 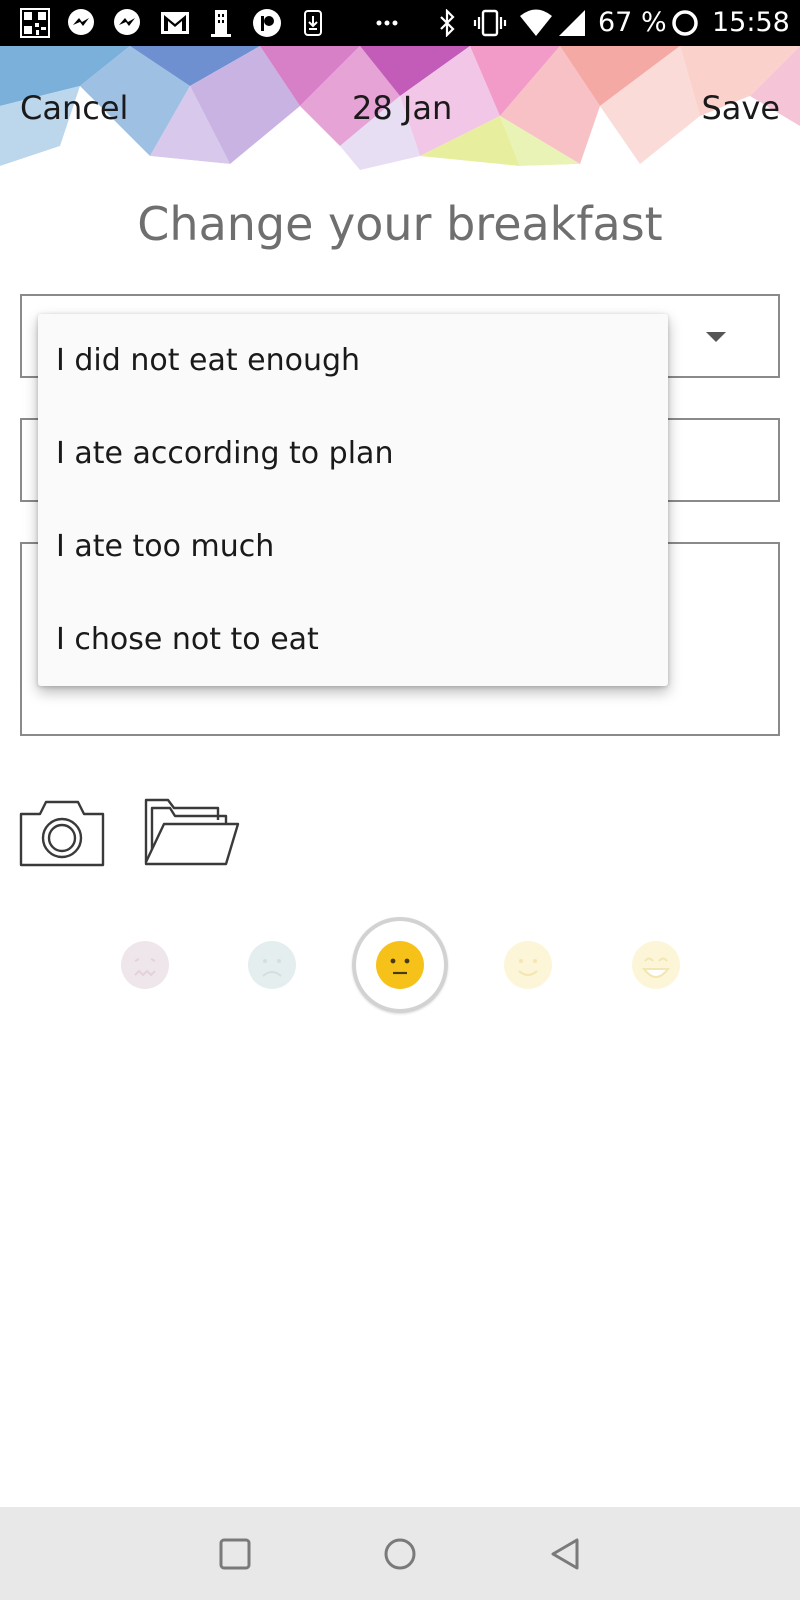 I want to click on wifi-icon, so click(x=536, y=23).